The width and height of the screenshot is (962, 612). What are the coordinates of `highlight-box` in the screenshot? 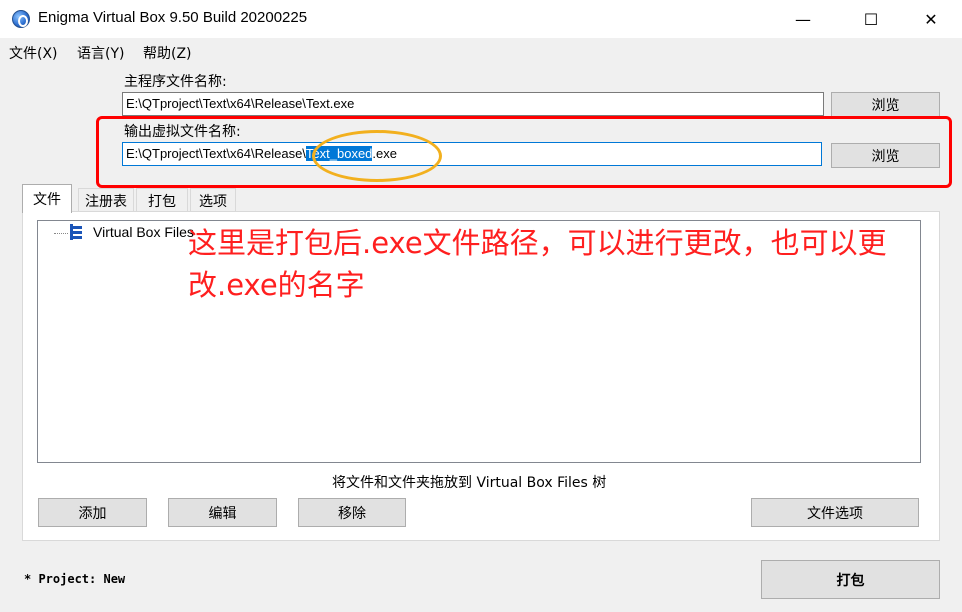 It's located at (524, 152).